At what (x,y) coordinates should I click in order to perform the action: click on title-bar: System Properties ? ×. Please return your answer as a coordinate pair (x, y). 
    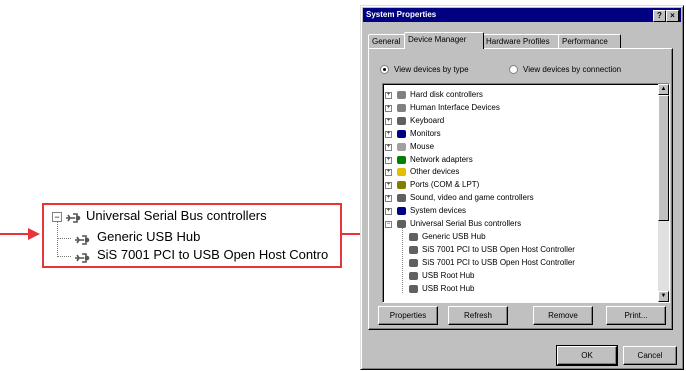
    Looking at the image, I should click on (522, 15).